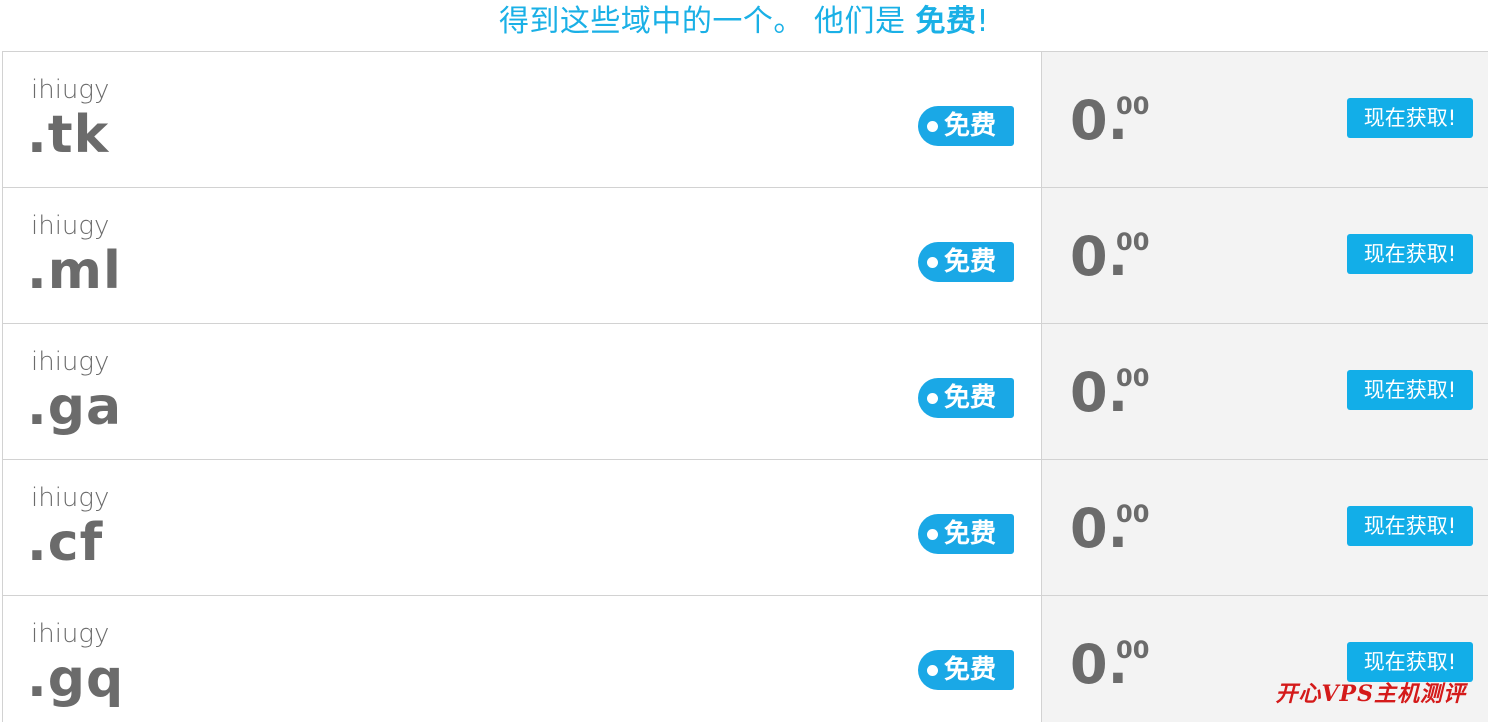  What do you see at coordinates (707, 21) in the screenshot?
I see `title-main-text: 得到这些域中的一个。 他们是` at bounding box center [707, 21].